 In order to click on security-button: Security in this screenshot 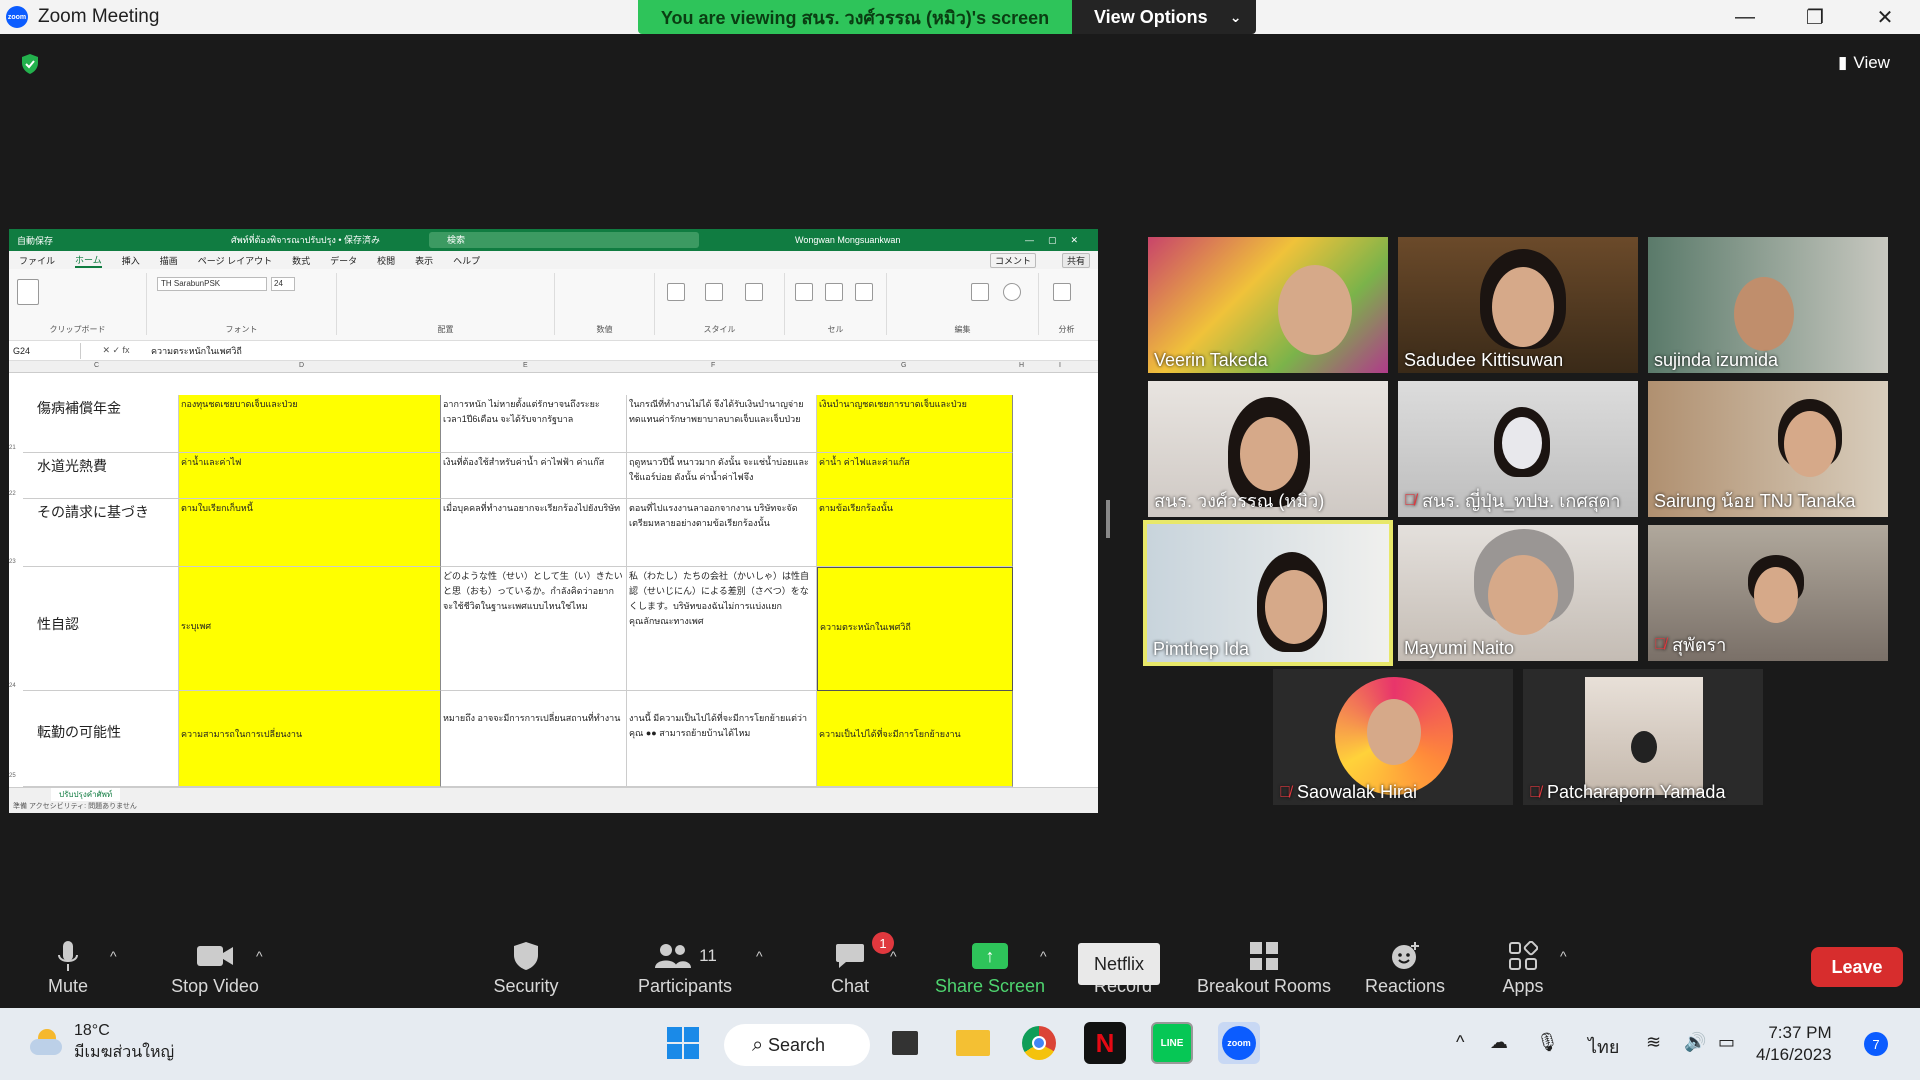, I will do `click(526, 966)`.